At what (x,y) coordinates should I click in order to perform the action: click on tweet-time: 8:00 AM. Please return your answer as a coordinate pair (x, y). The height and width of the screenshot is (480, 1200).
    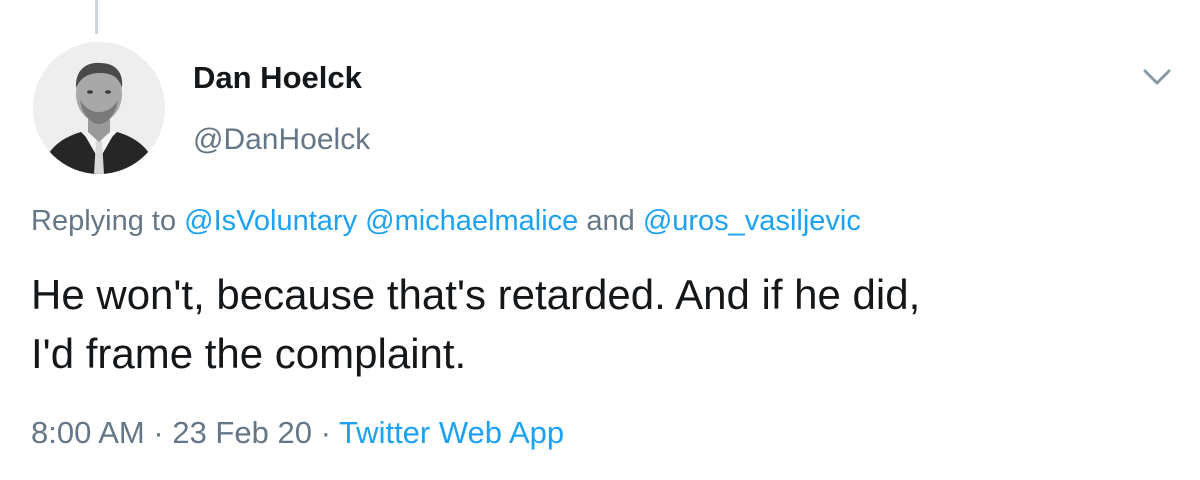
    Looking at the image, I should click on (88, 432).